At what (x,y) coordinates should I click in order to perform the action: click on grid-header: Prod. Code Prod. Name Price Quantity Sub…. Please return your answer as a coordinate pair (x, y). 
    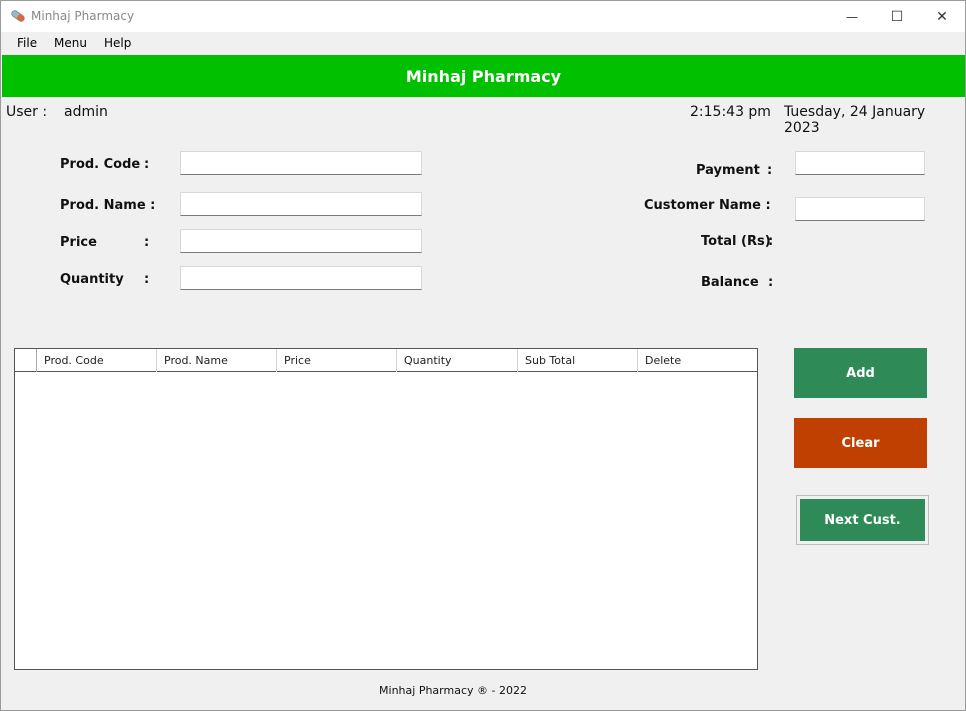
    Looking at the image, I should click on (386, 360).